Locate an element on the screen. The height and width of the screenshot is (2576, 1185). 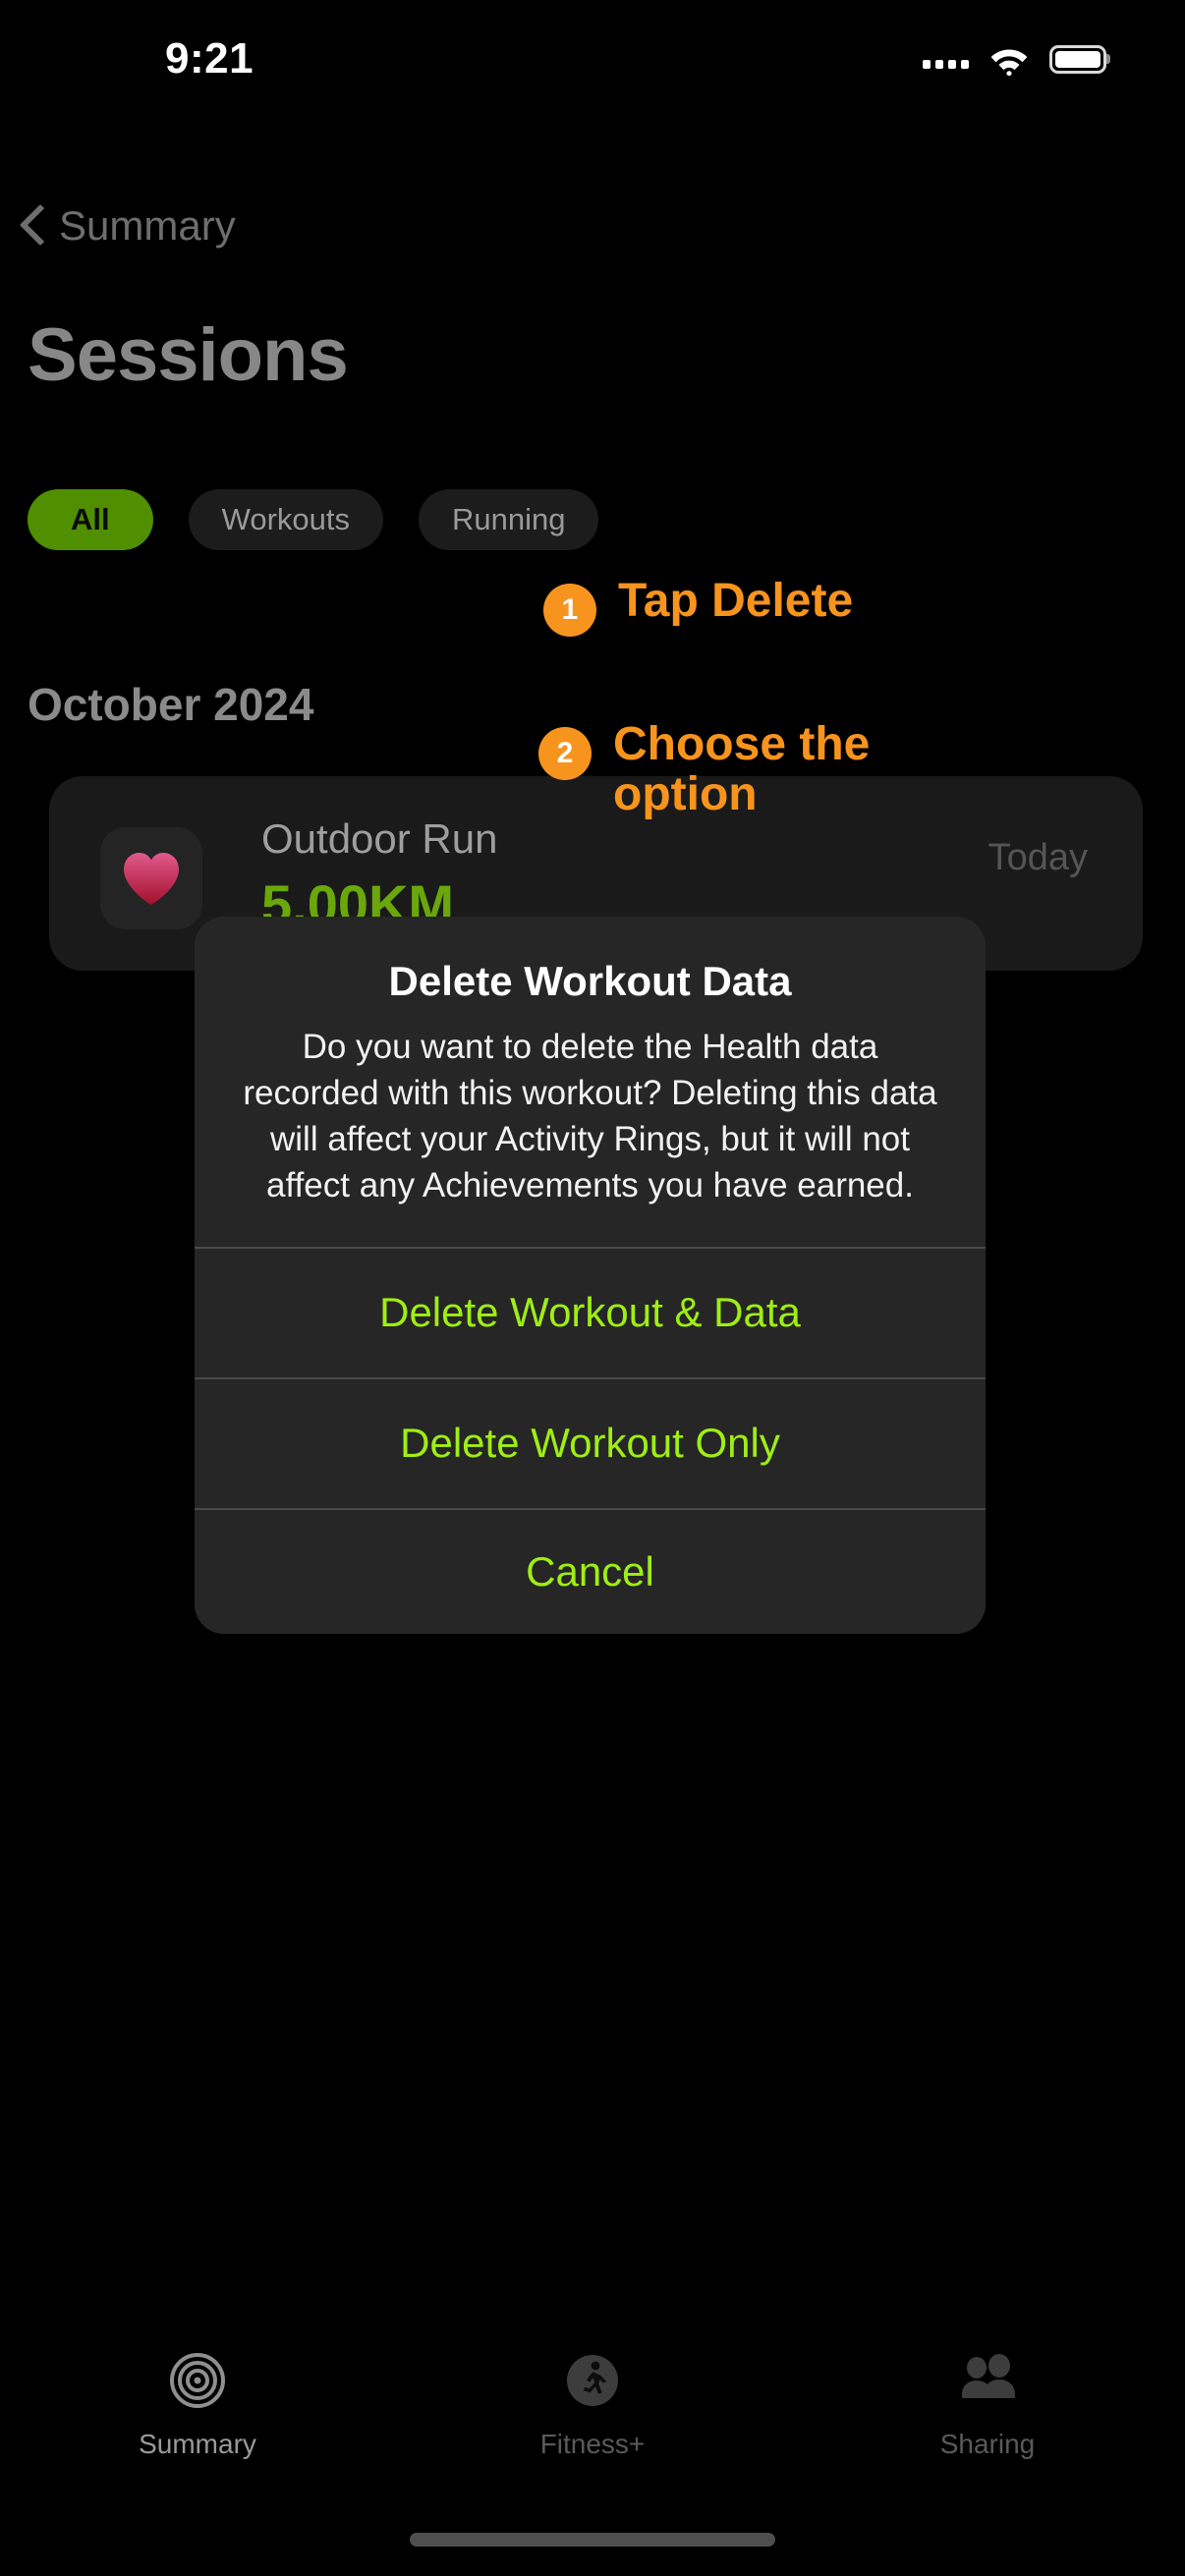
status-time: 9:21 is located at coordinates (210, 58).